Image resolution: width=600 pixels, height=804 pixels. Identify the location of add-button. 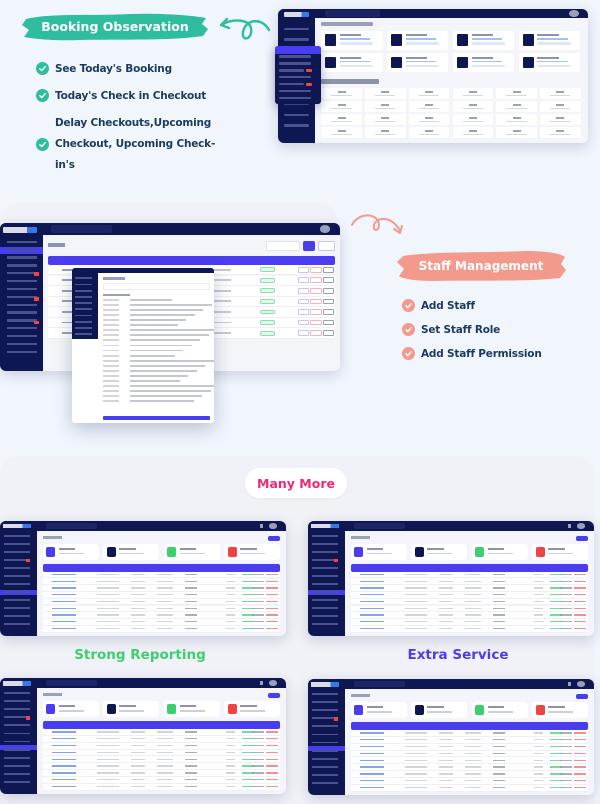
(274, 695).